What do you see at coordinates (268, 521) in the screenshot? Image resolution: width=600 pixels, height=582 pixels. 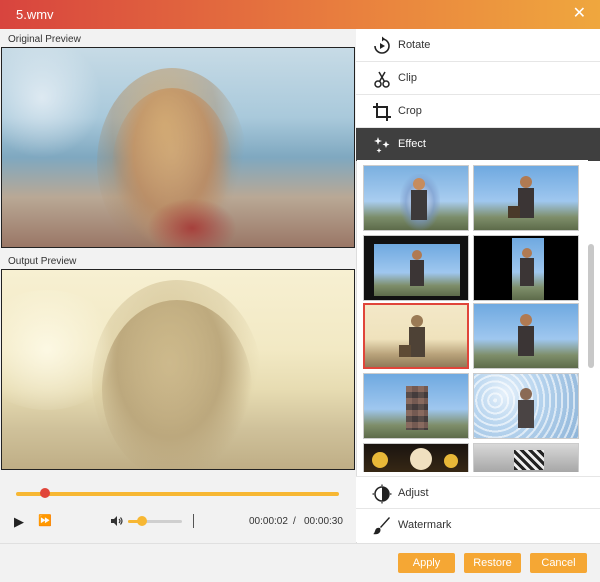 I see `current-time: 00:00:02` at bounding box center [268, 521].